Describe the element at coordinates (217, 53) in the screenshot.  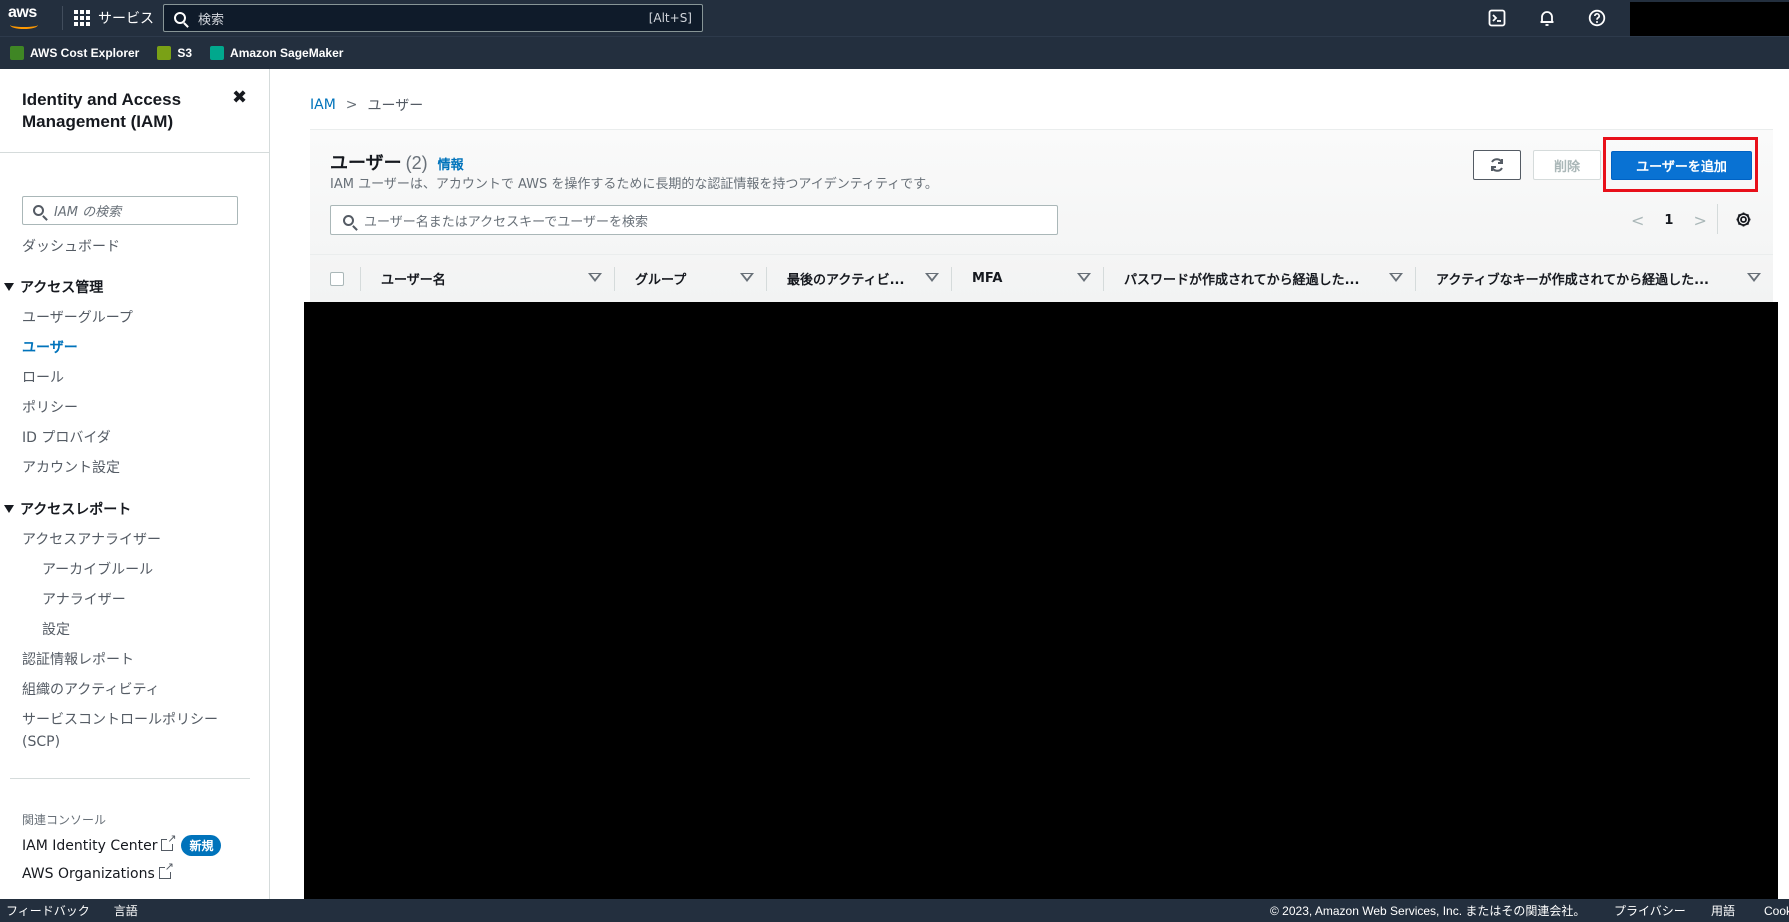
I see `sagemaker-icon` at that location.